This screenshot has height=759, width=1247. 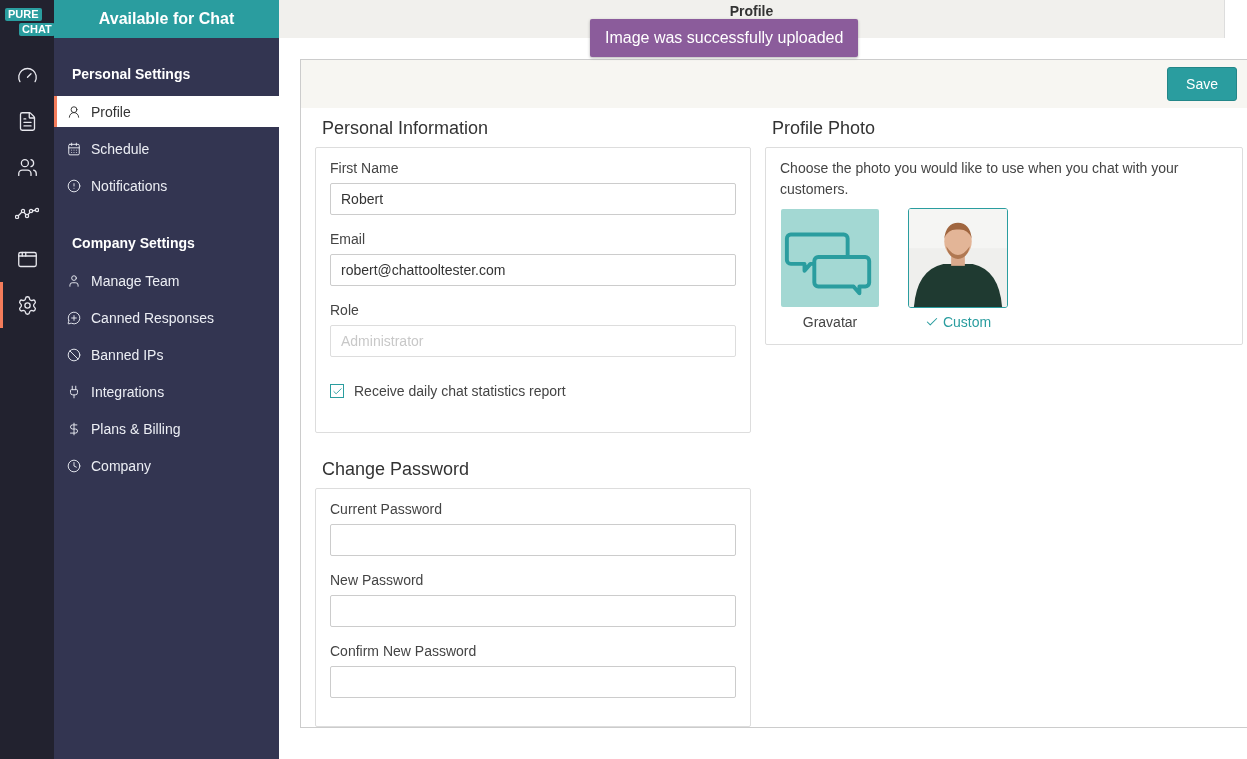 What do you see at coordinates (406, 128) in the screenshot?
I see `section-title: Personal Information` at bounding box center [406, 128].